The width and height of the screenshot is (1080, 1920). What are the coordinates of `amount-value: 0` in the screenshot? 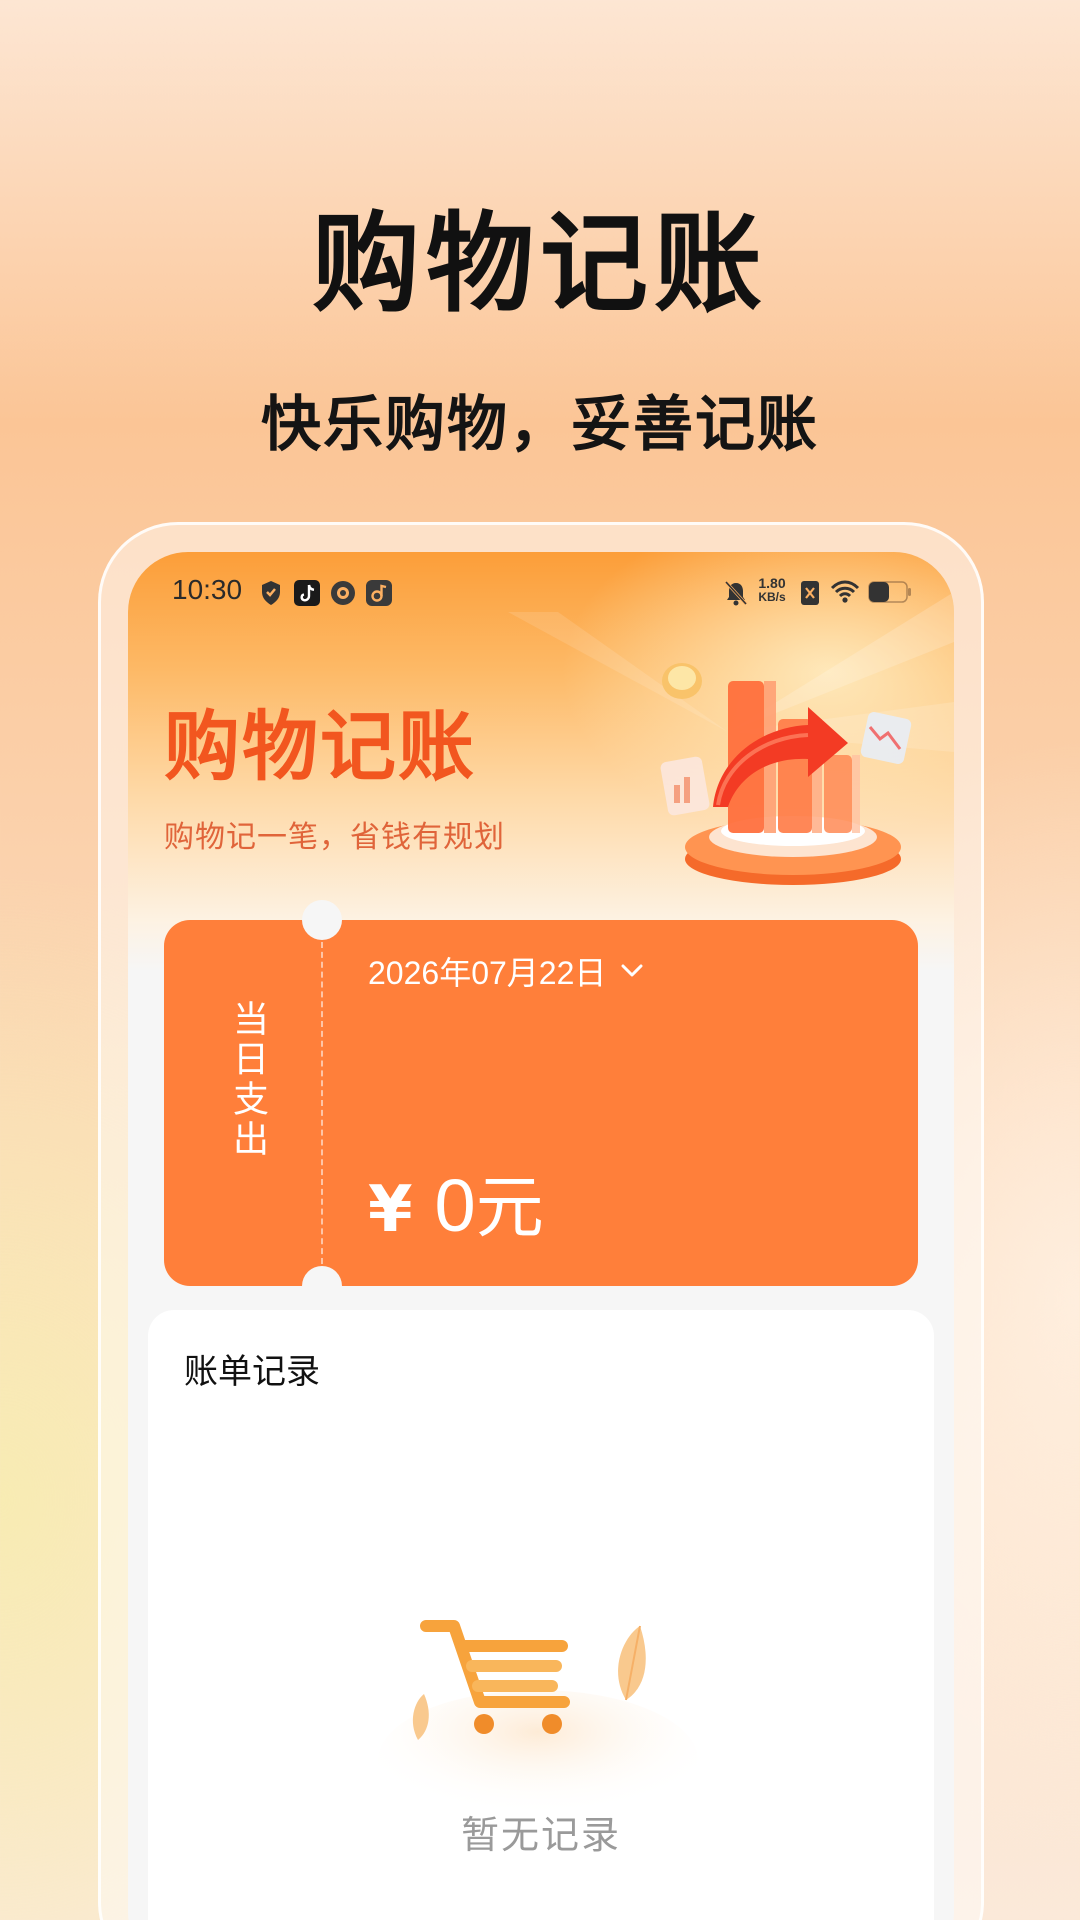 It's located at (455, 1205).